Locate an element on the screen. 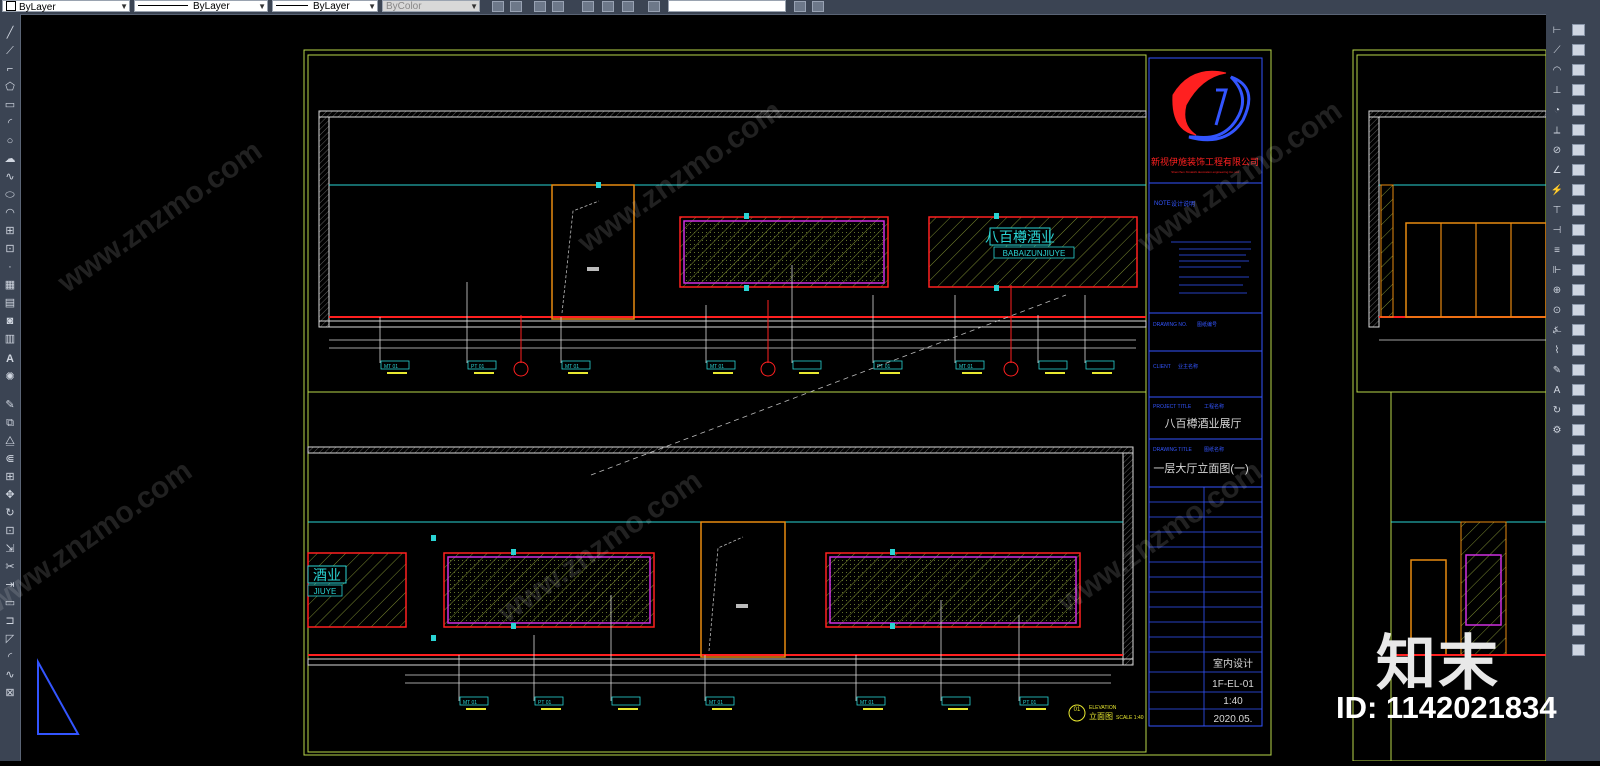 The width and height of the screenshot is (1600, 766). isolate-icon is located at coordinates (1578, 610).